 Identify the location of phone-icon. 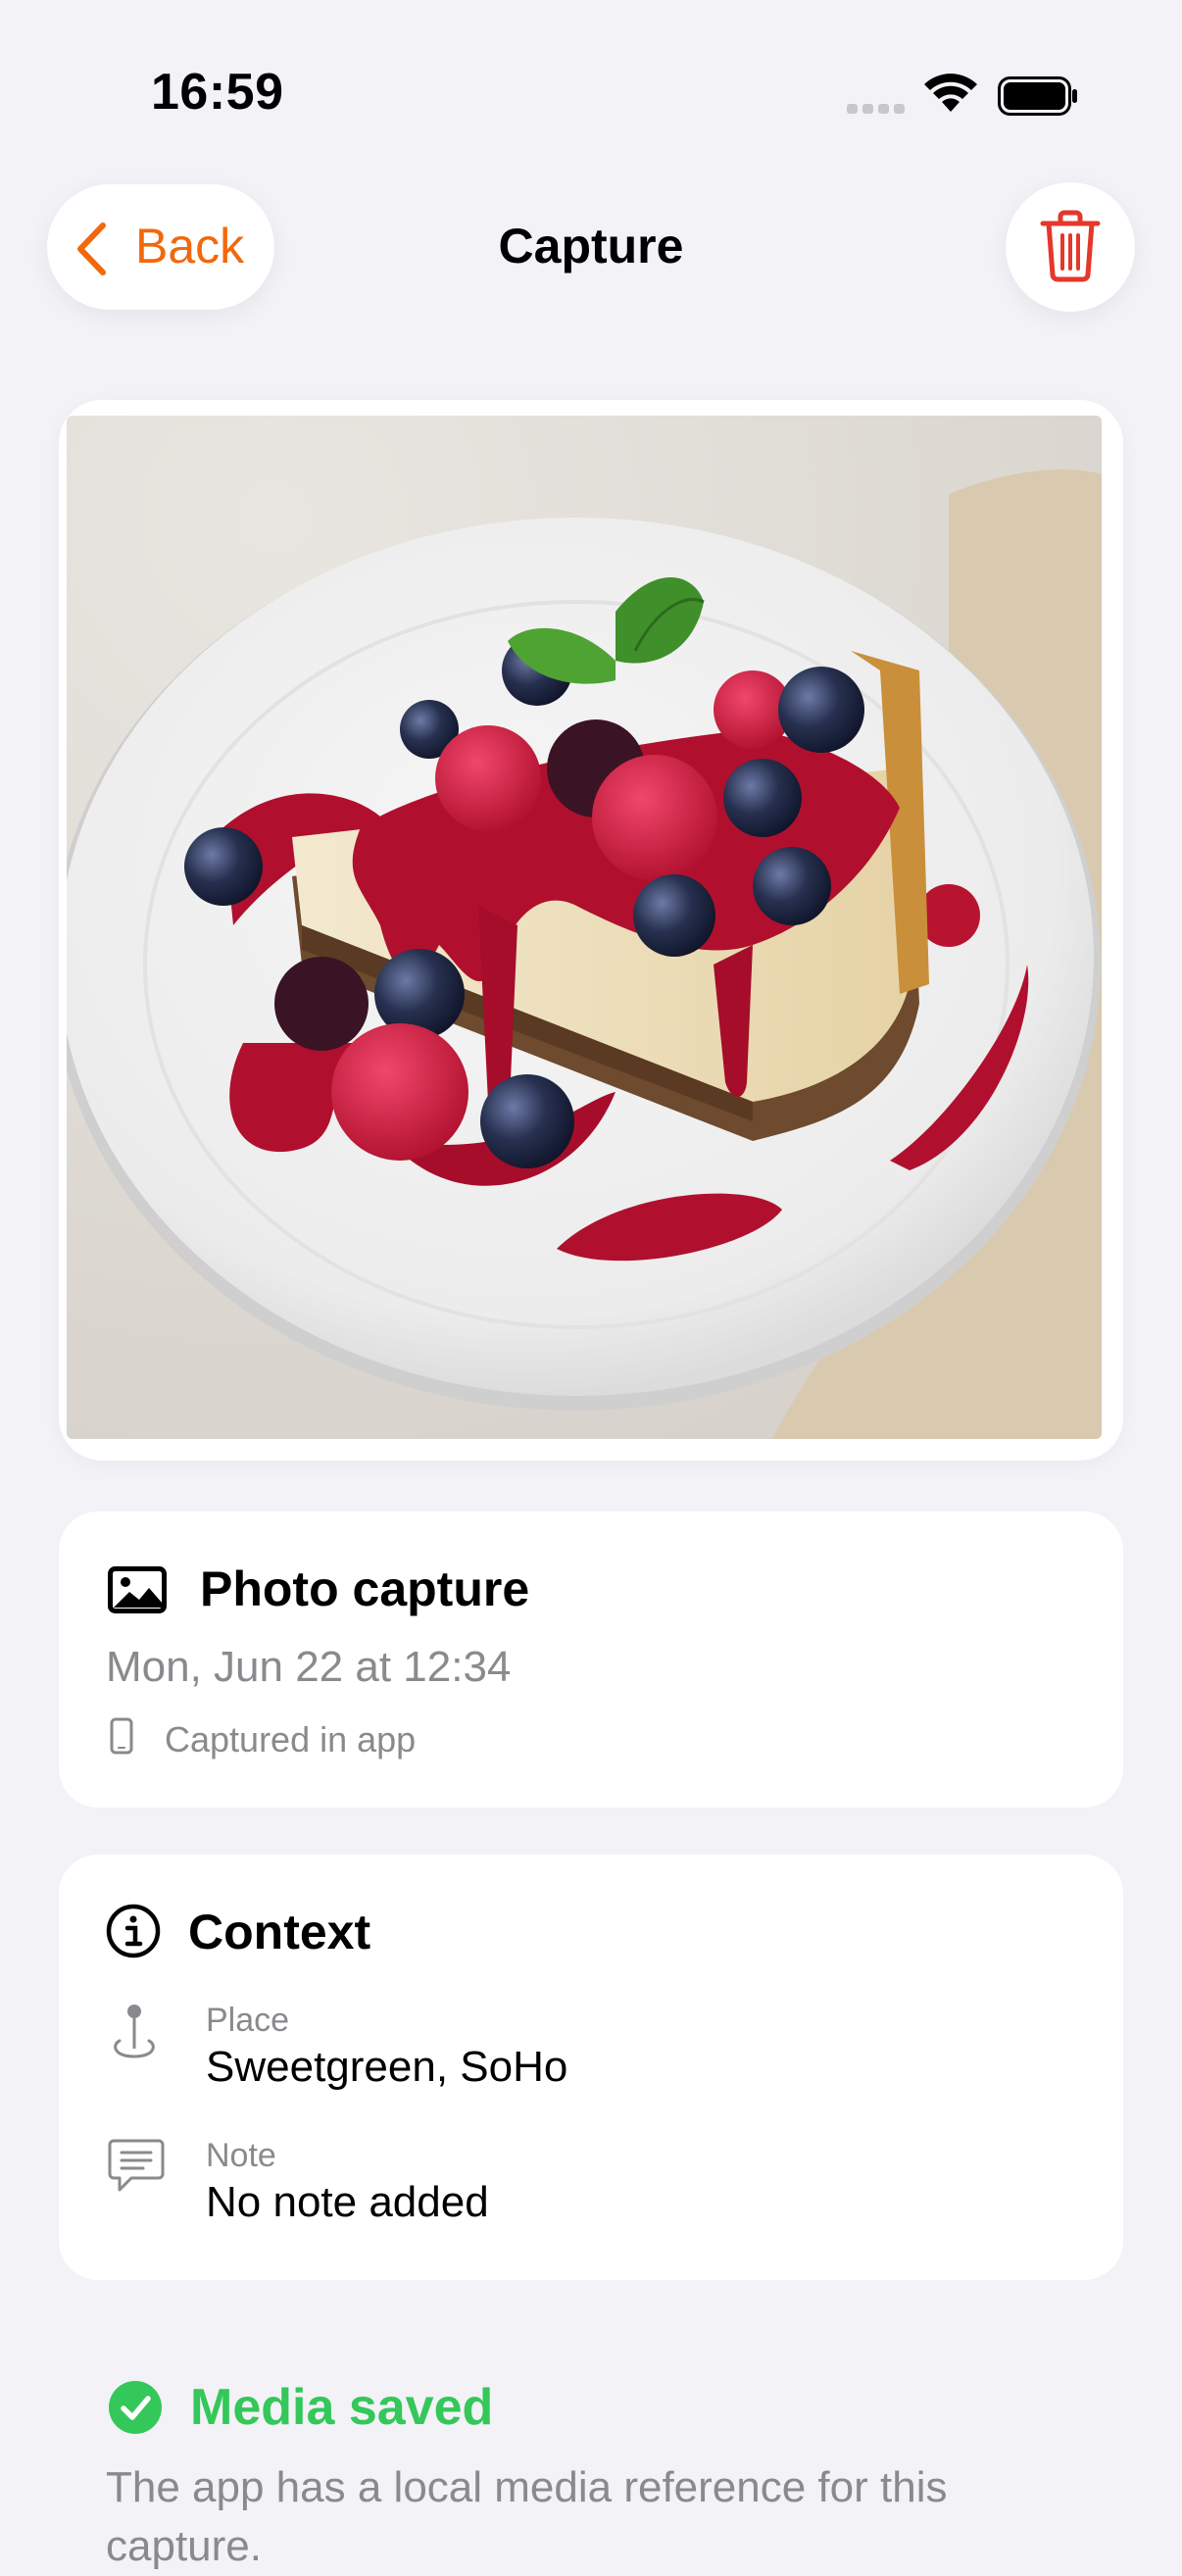
(122, 1736).